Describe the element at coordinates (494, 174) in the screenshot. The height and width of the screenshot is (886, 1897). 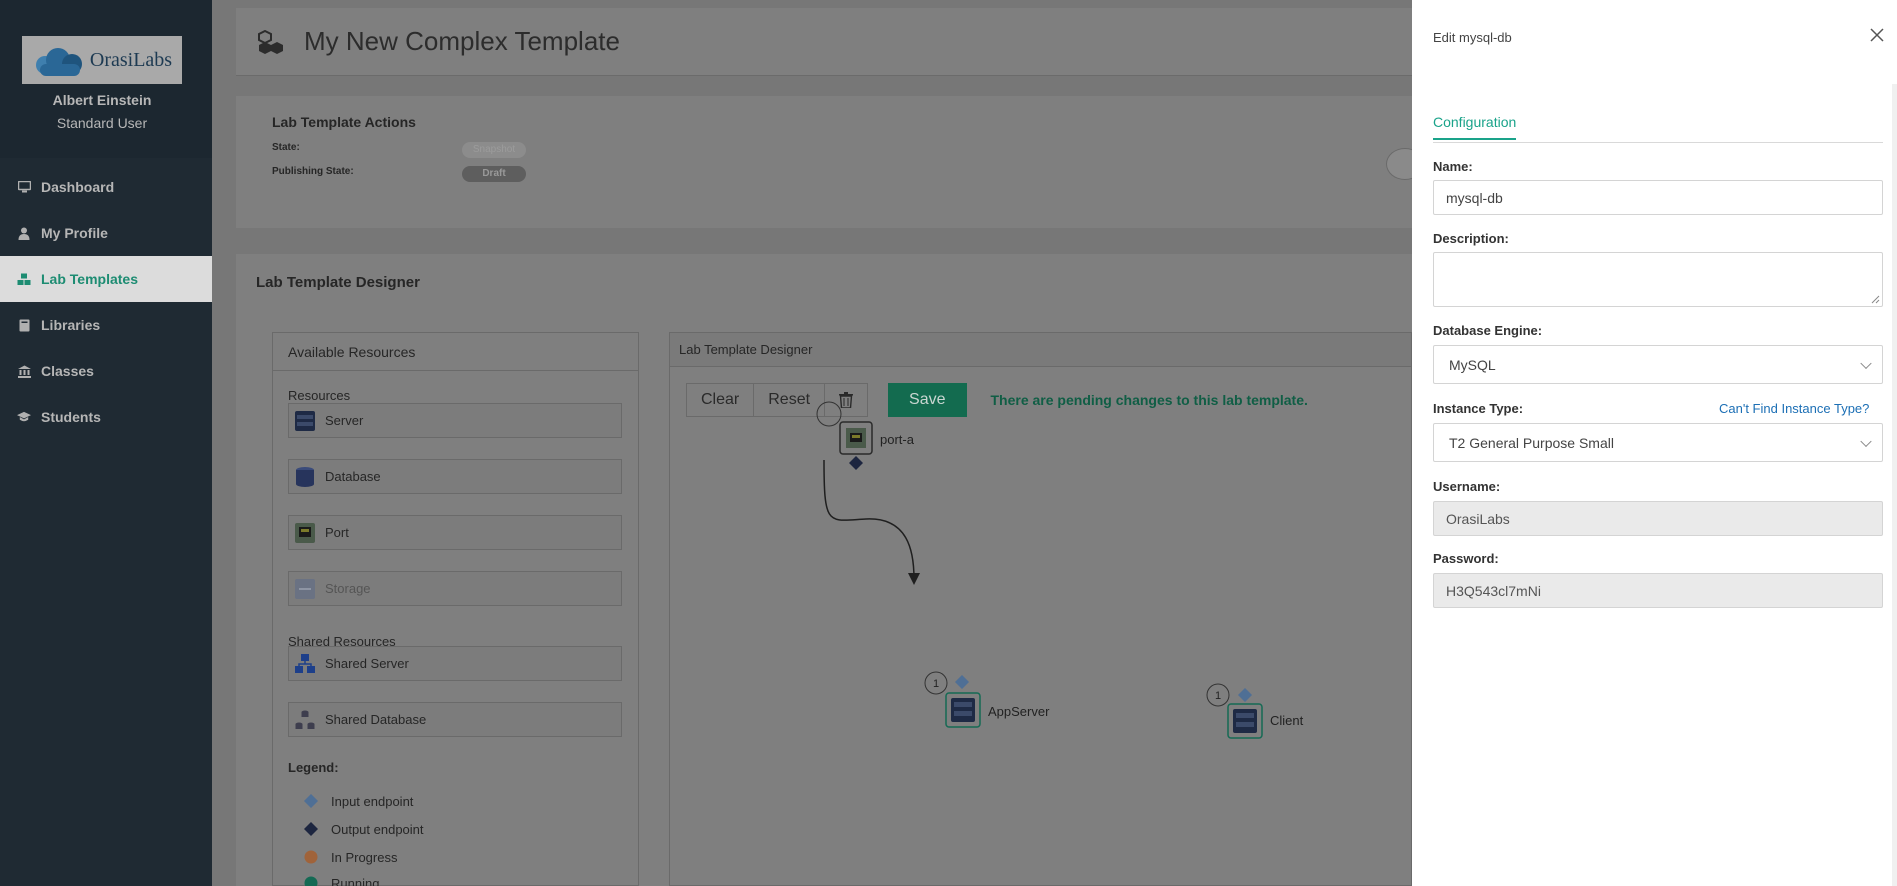
I see `publishing-state-badge: Draft` at that location.